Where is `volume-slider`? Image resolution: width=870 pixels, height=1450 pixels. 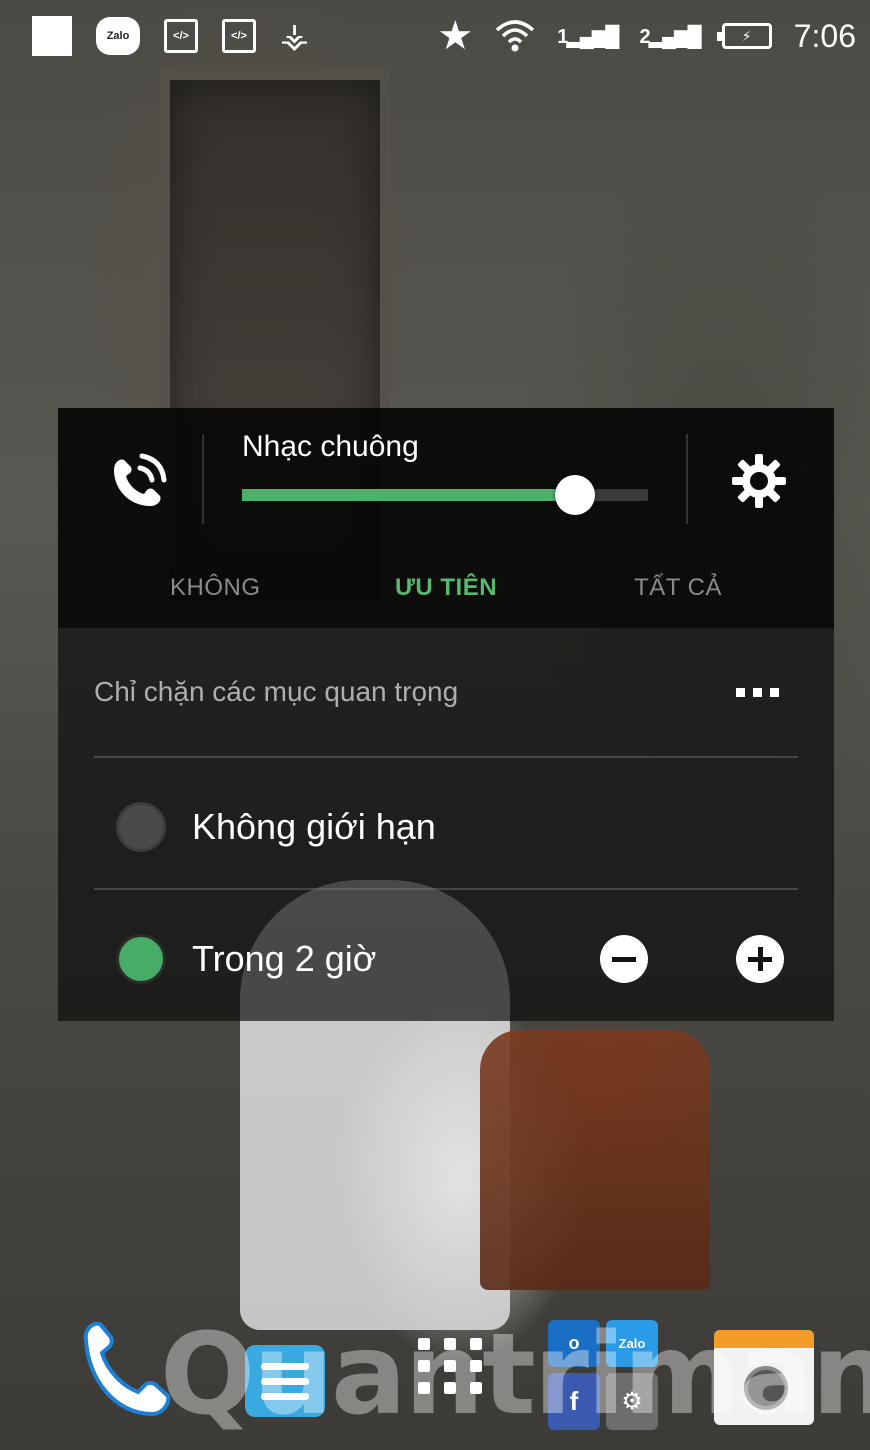
volume-slider is located at coordinates (445, 495).